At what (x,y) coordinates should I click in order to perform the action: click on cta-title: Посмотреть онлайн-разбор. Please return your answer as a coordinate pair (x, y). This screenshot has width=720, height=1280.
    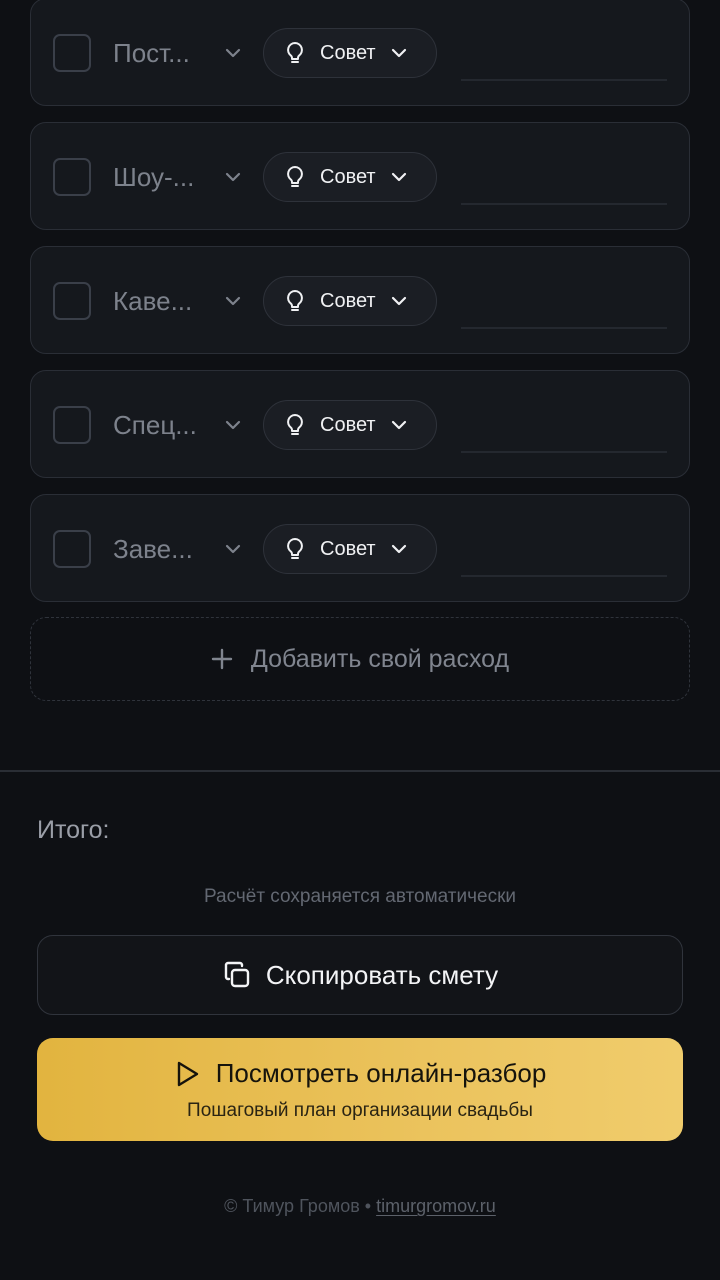
    Looking at the image, I should click on (381, 1073).